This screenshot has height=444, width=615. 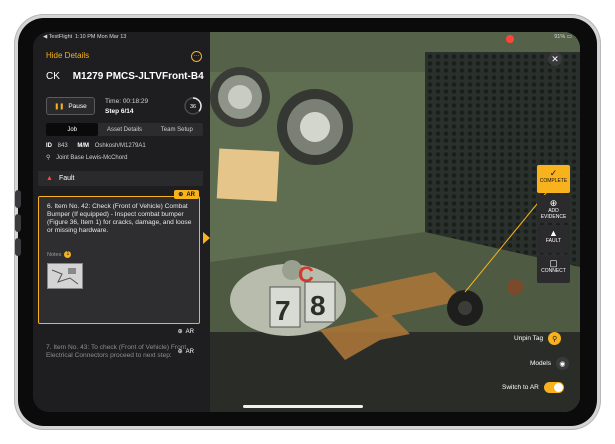 What do you see at coordinates (138, 76) in the screenshot?
I see `job-title-text: M1279 PMCS-JLTVFront-B4` at bounding box center [138, 76].